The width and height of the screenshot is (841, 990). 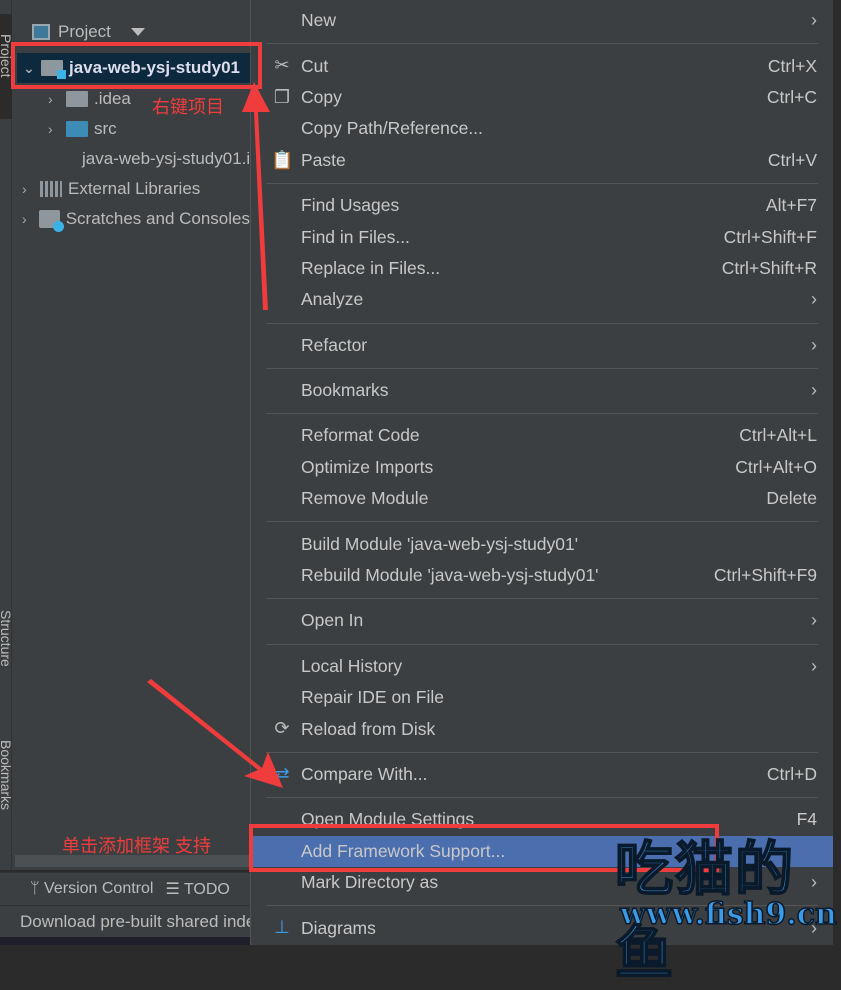 What do you see at coordinates (256, 196) in the screenshot?
I see `arrow-up` at bounding box center [256, 196].